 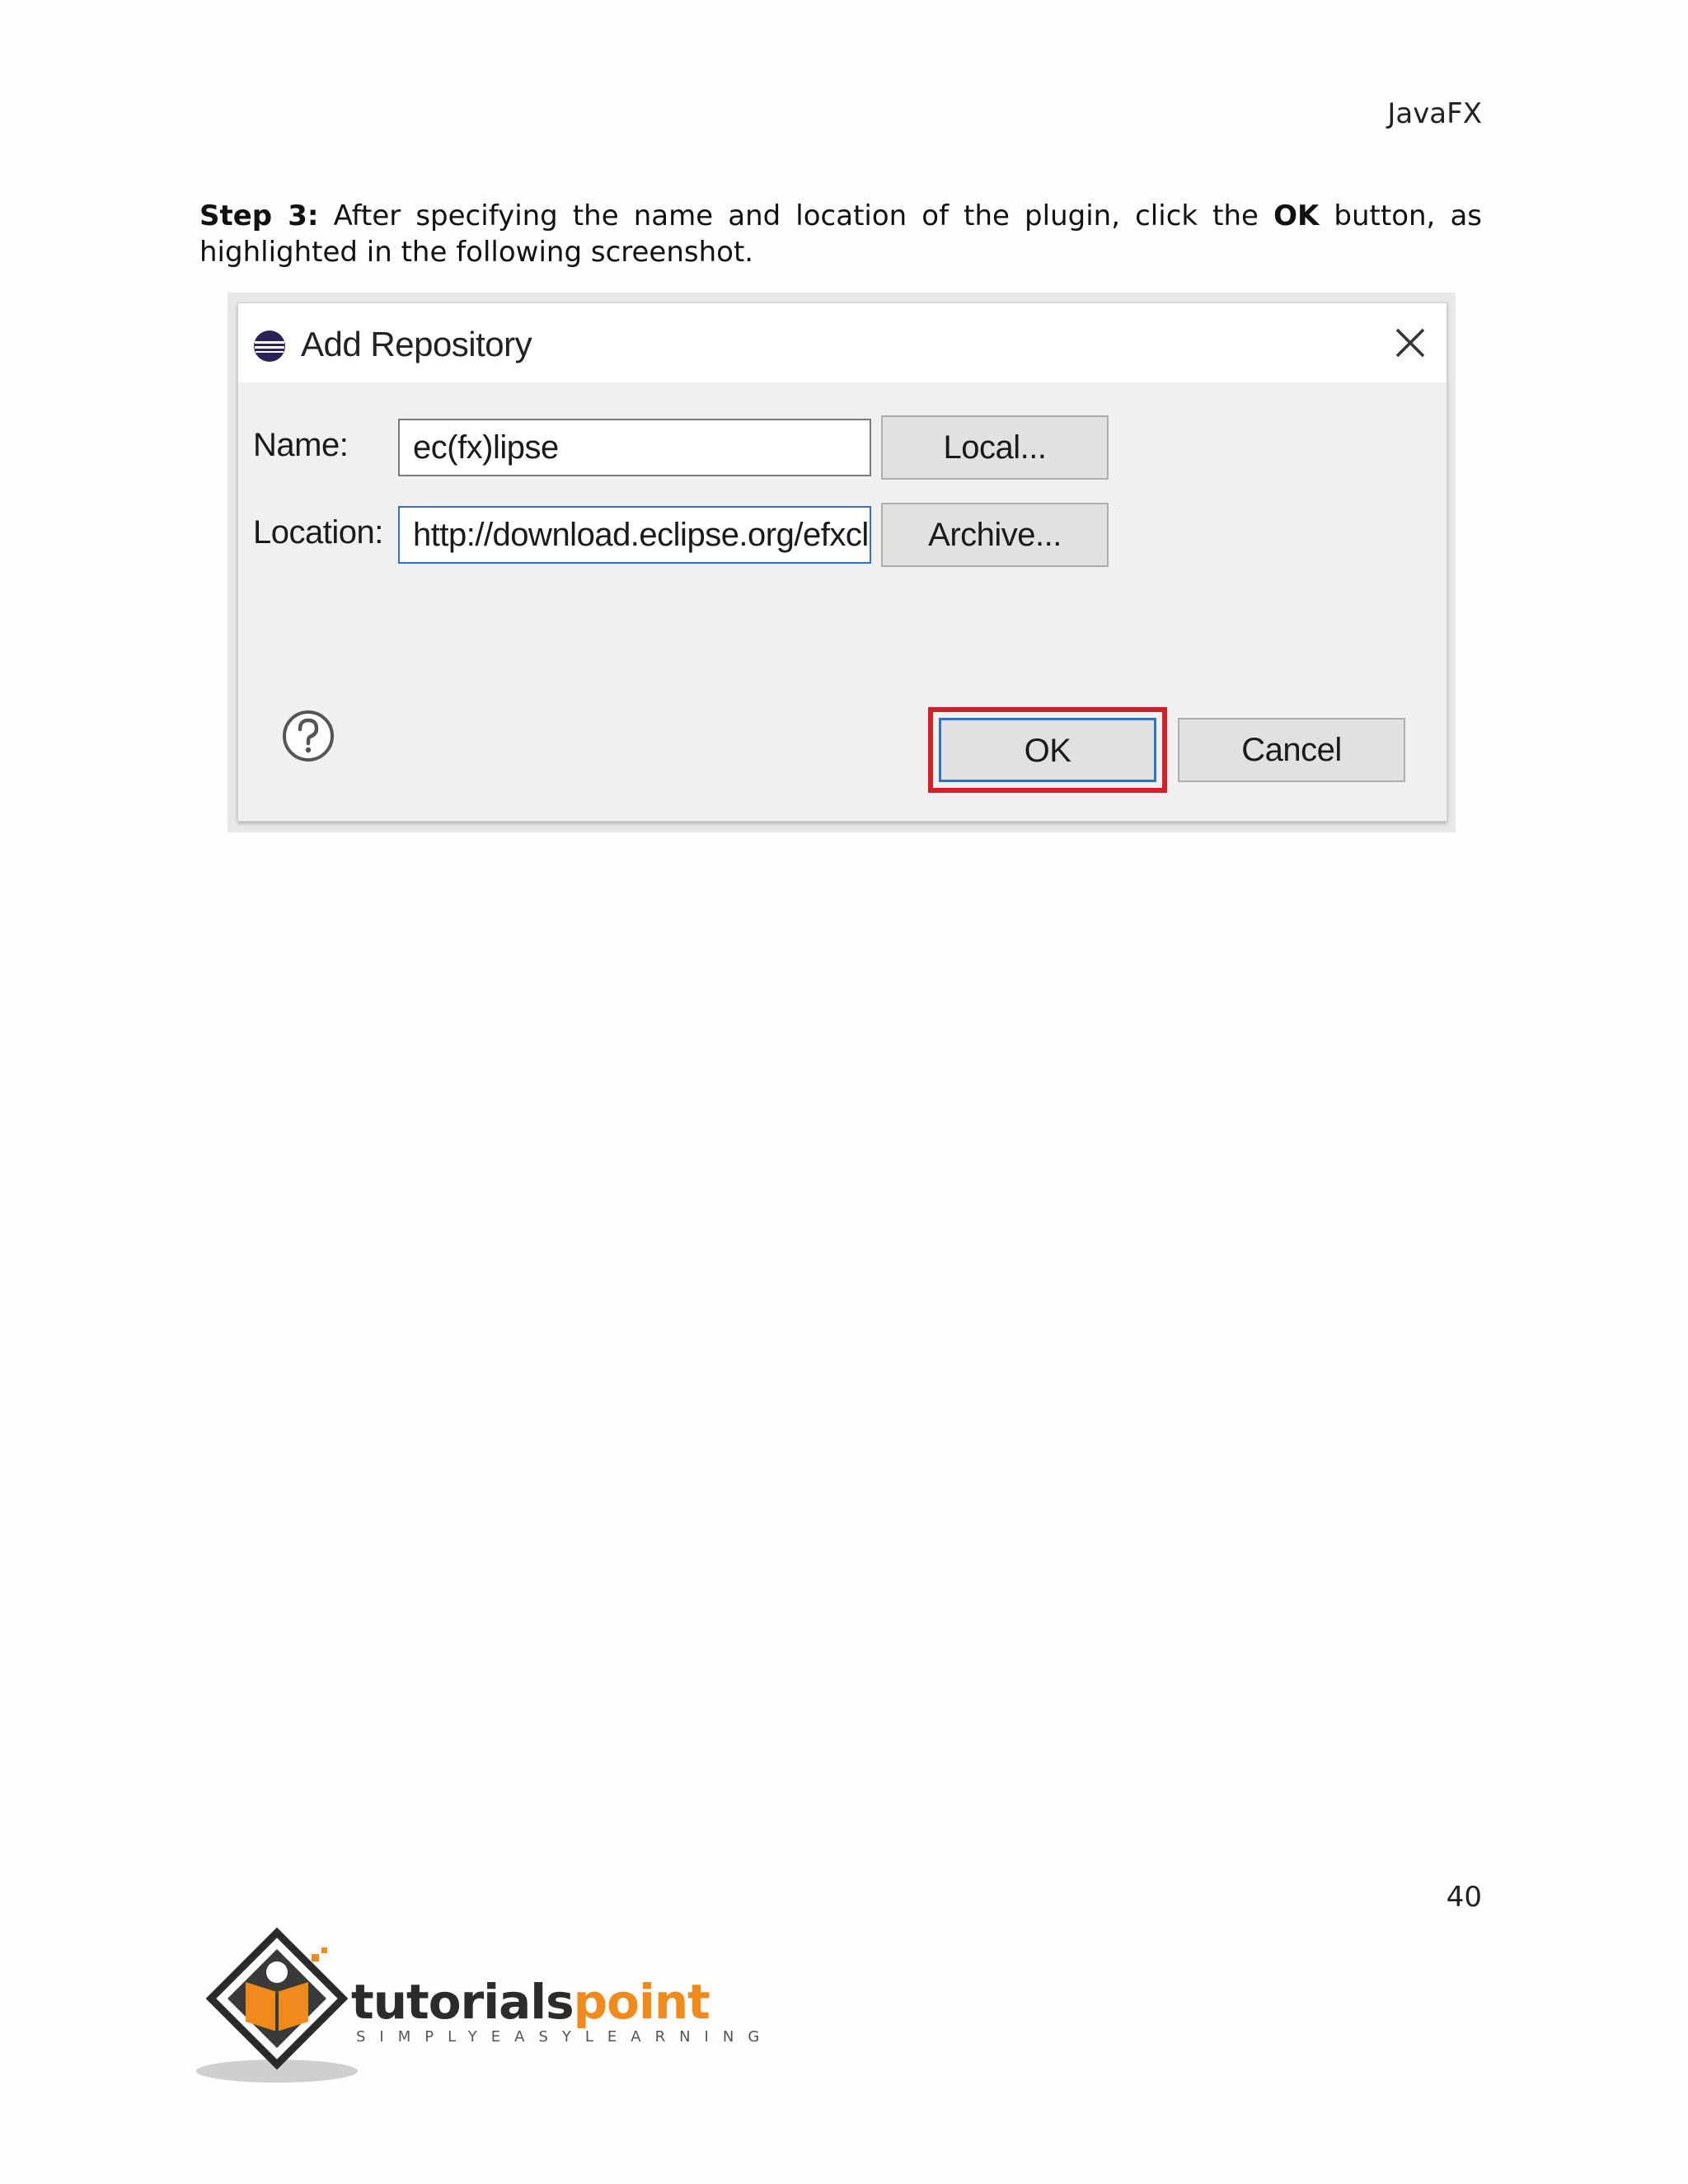 What do you see at coordinates (1296, 215) in the screenshot?
I see `step-ok-word: OK` at bounding box center [1296, 215].